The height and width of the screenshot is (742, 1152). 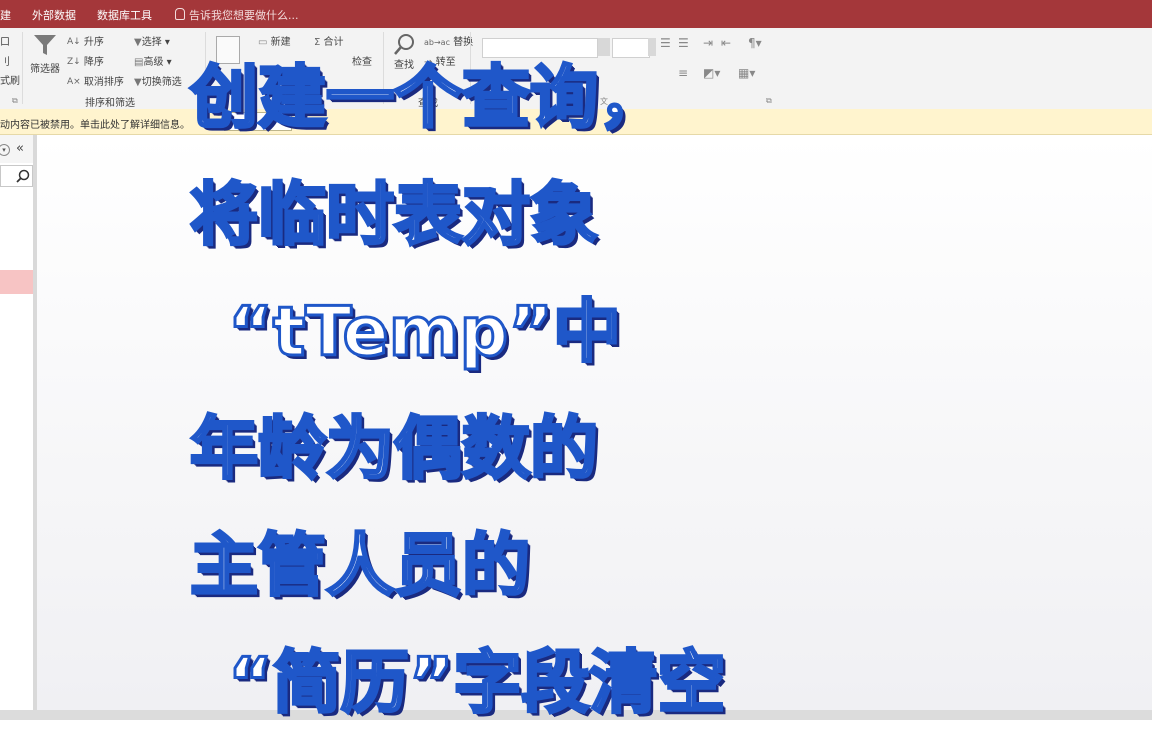 What do you see at coordinates (54, 15) in the screenshot?
I see `tab-external-data: 外部数据` at bounding box center [54, 15].